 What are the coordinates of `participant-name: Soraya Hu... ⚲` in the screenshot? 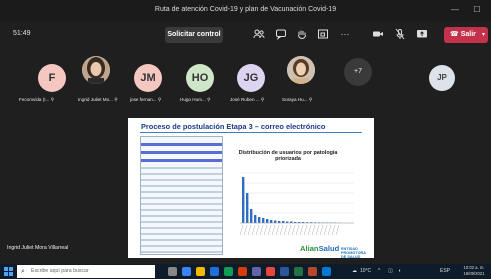 It's located at (297, 99).